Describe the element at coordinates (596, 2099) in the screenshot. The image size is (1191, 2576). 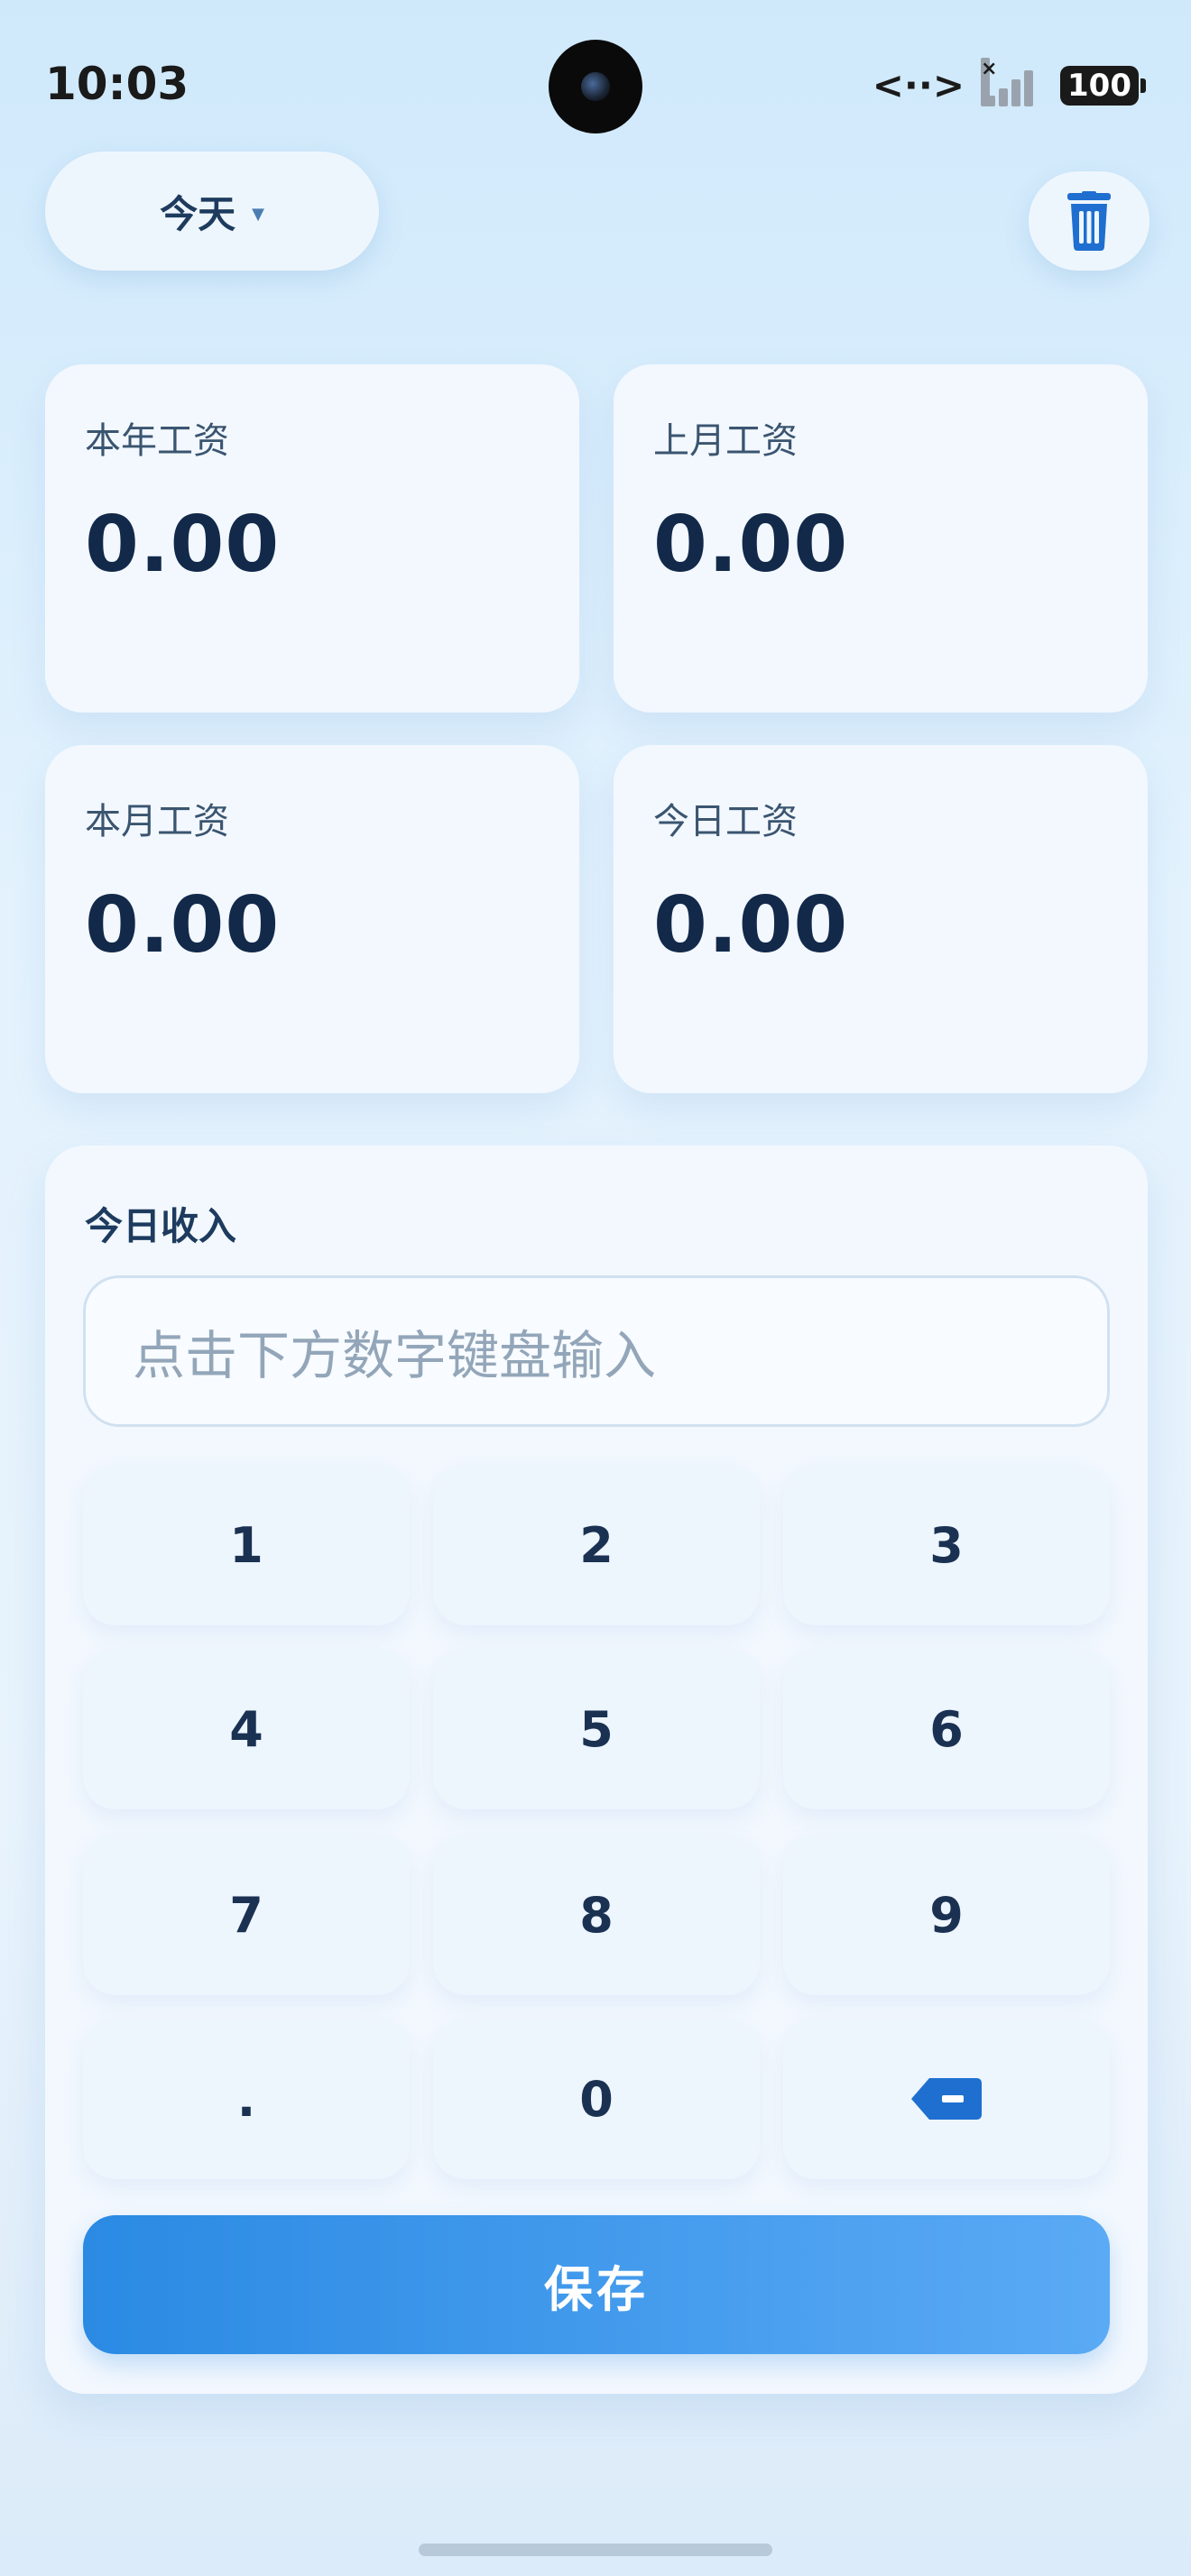
I see `key-0: 0` at that location.